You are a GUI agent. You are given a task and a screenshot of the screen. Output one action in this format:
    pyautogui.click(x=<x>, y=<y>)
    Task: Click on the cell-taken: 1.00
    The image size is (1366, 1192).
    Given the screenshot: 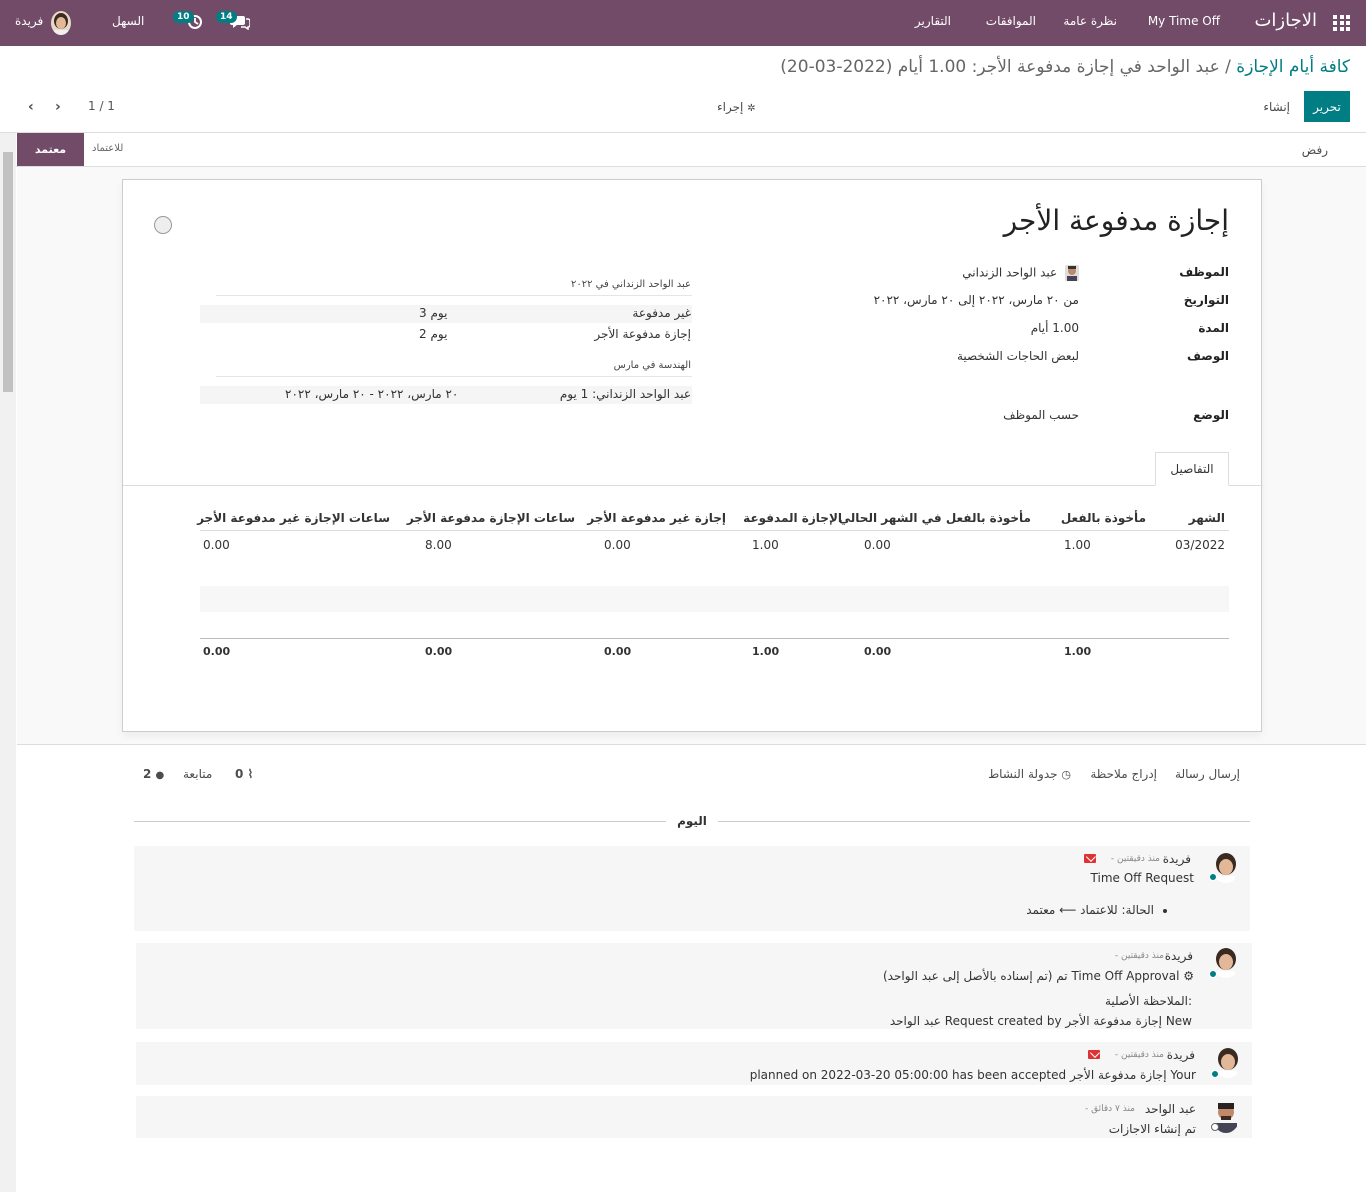 What is the action you would take?
    pyautogui.click(x=1077, y=545)
    